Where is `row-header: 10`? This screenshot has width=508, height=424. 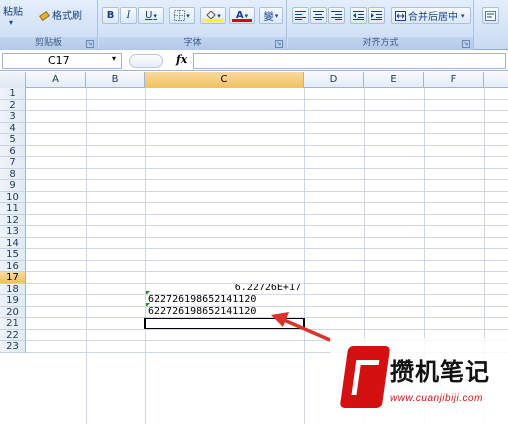
row-header: 10 is located at coordinates (13, 197).